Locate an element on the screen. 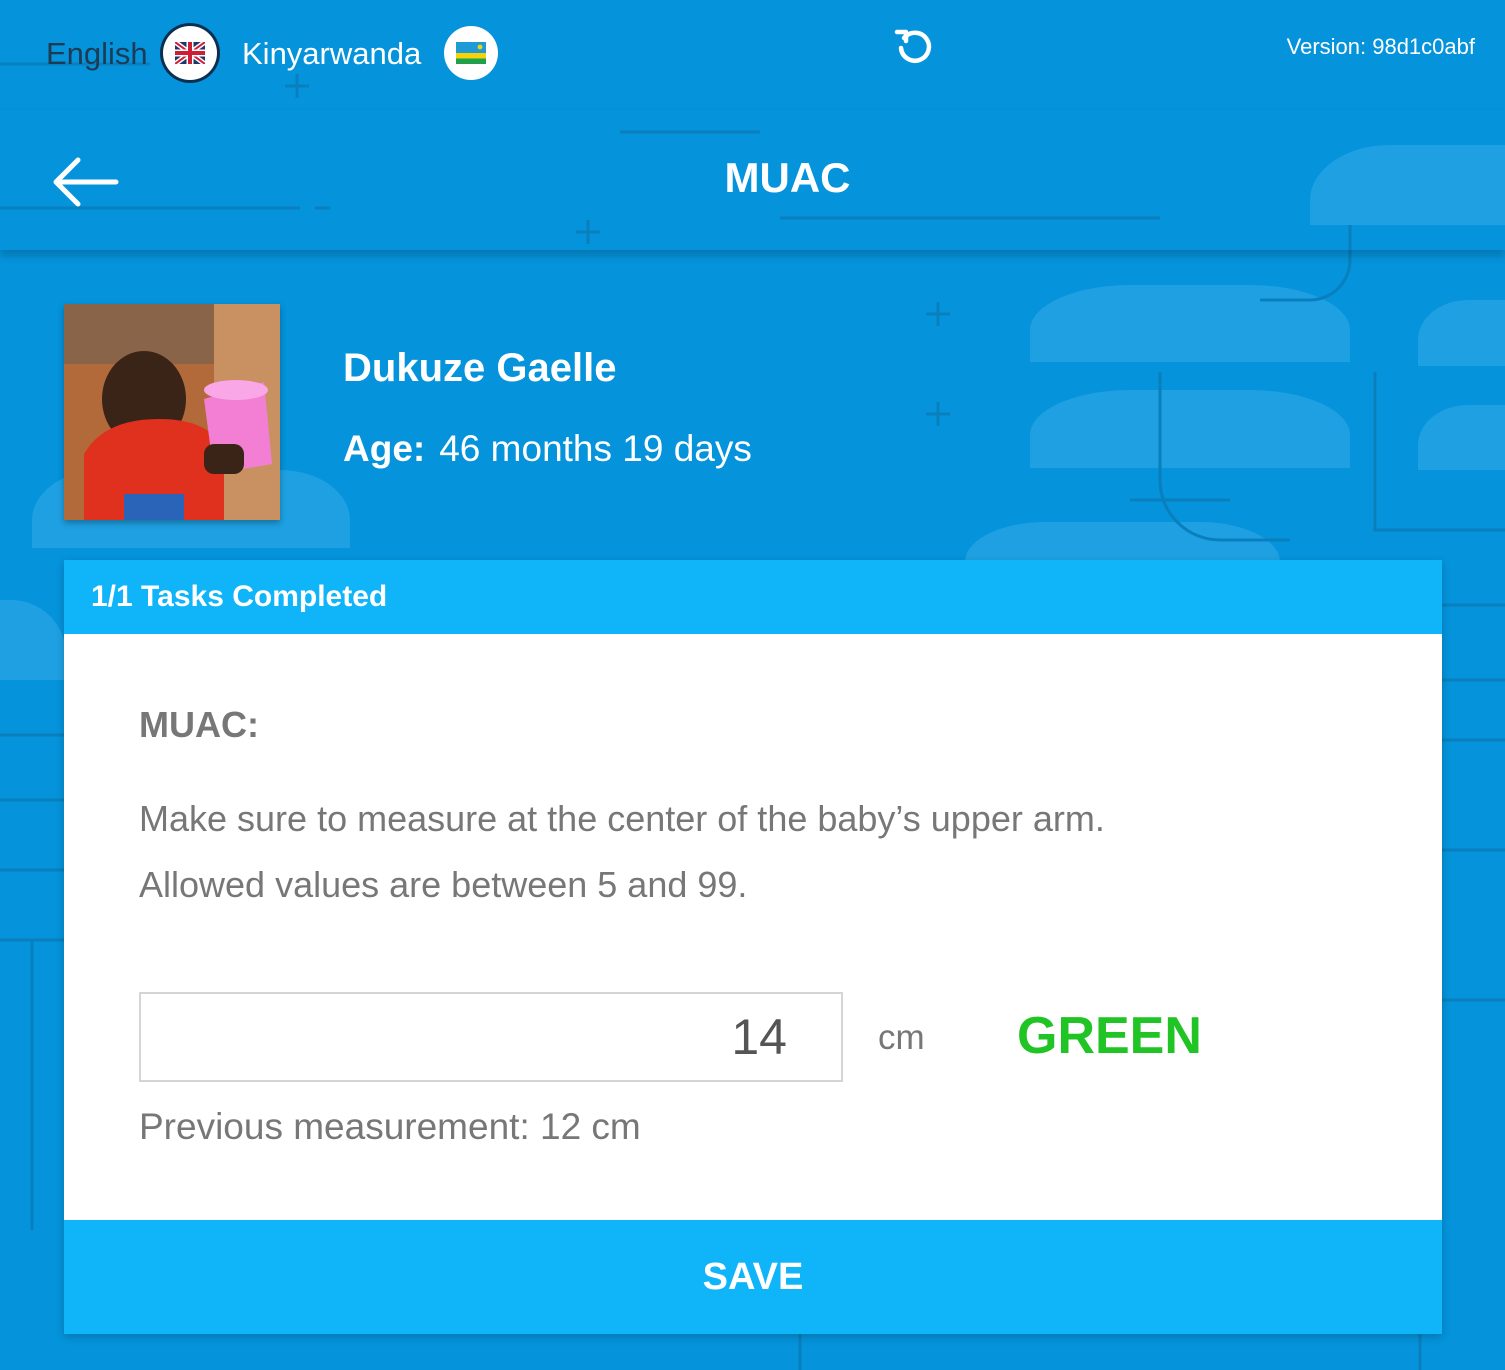  tasks-completed-label: 1/1 Tasks Completed is located at coordinates (239, 596).